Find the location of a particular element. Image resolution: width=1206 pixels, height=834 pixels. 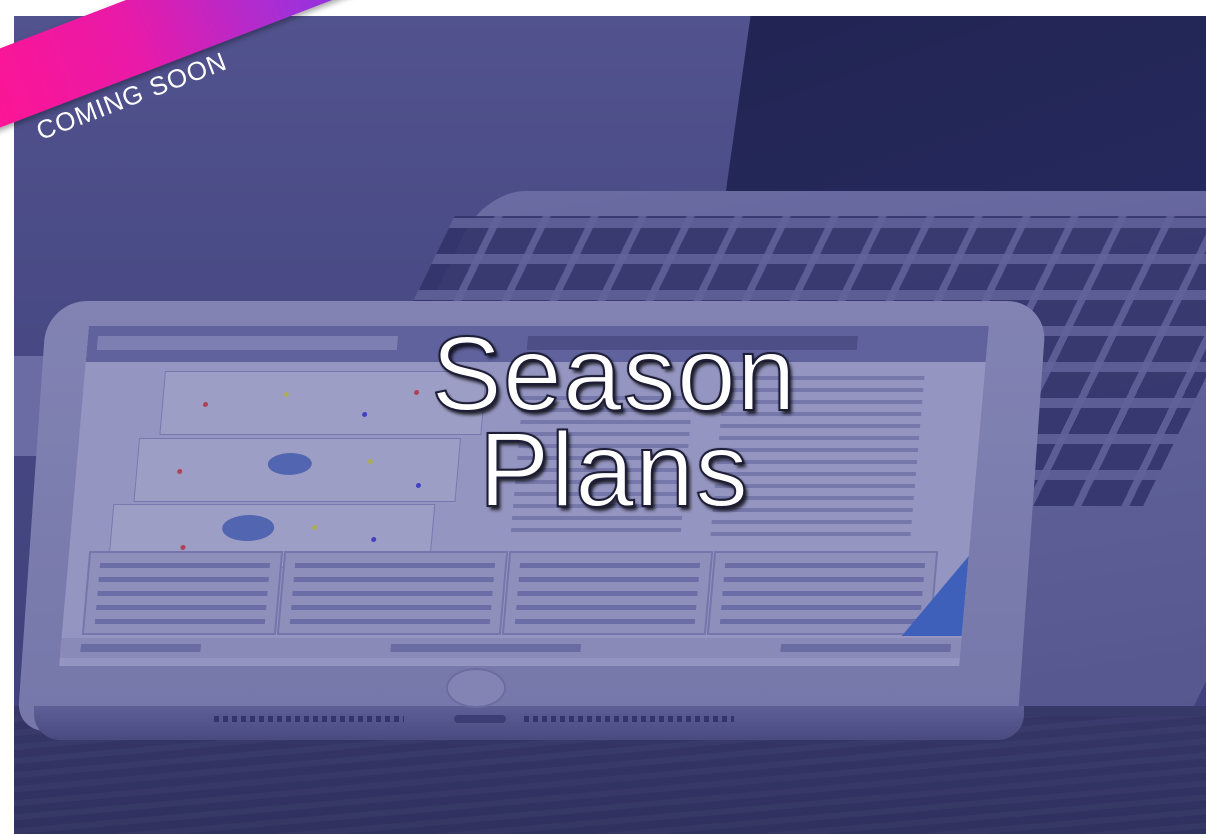

card-title: Season Plans is located at coordinates (614, 422).